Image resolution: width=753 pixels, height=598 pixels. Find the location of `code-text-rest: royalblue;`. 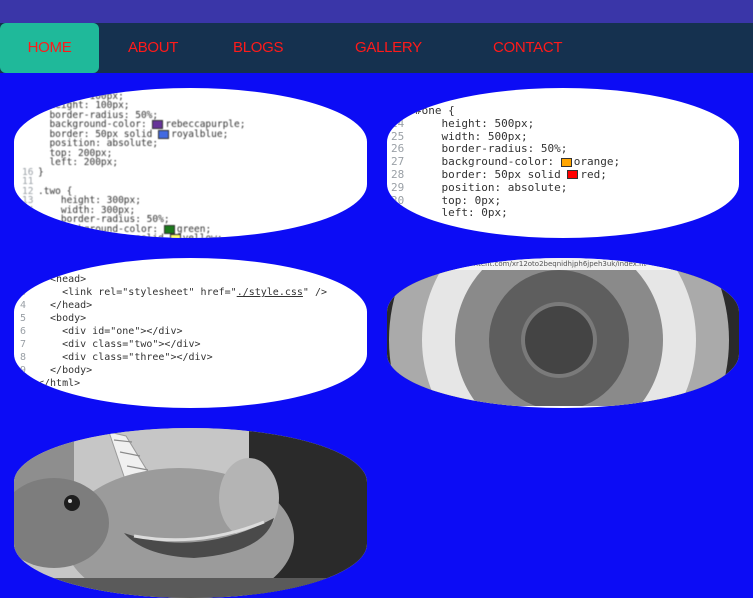

code-text-rest: royalblue; is located at coordinates (200, 134).